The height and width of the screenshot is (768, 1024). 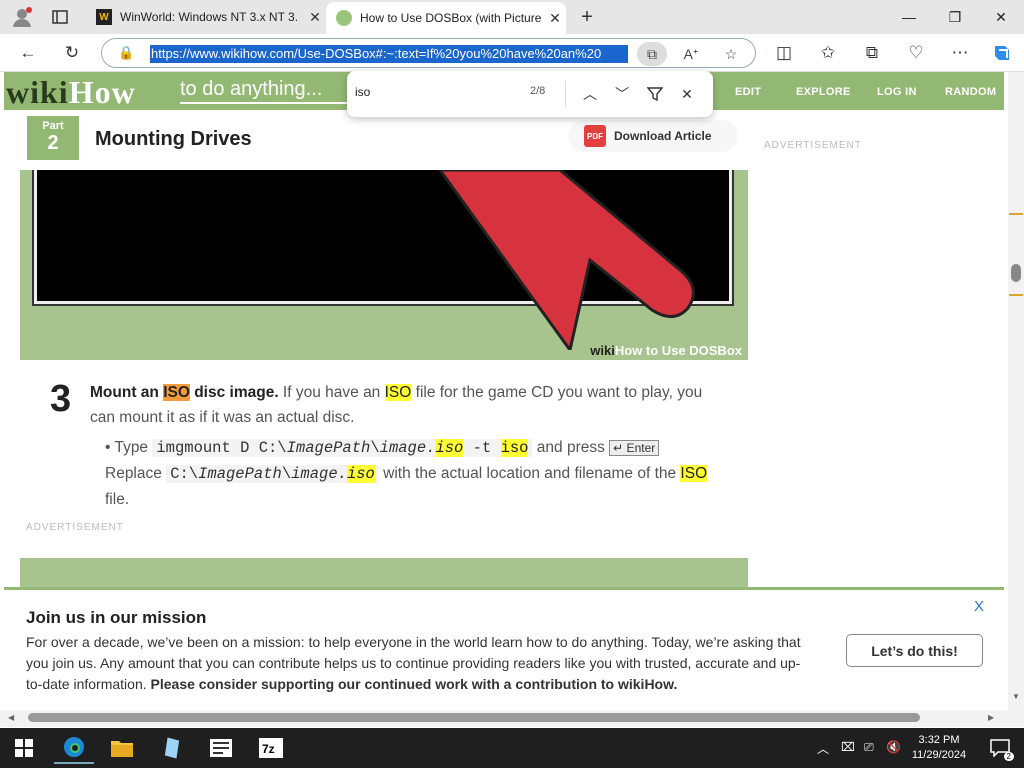 I want to click on back-icon: ←, so click(x=28, y=53).